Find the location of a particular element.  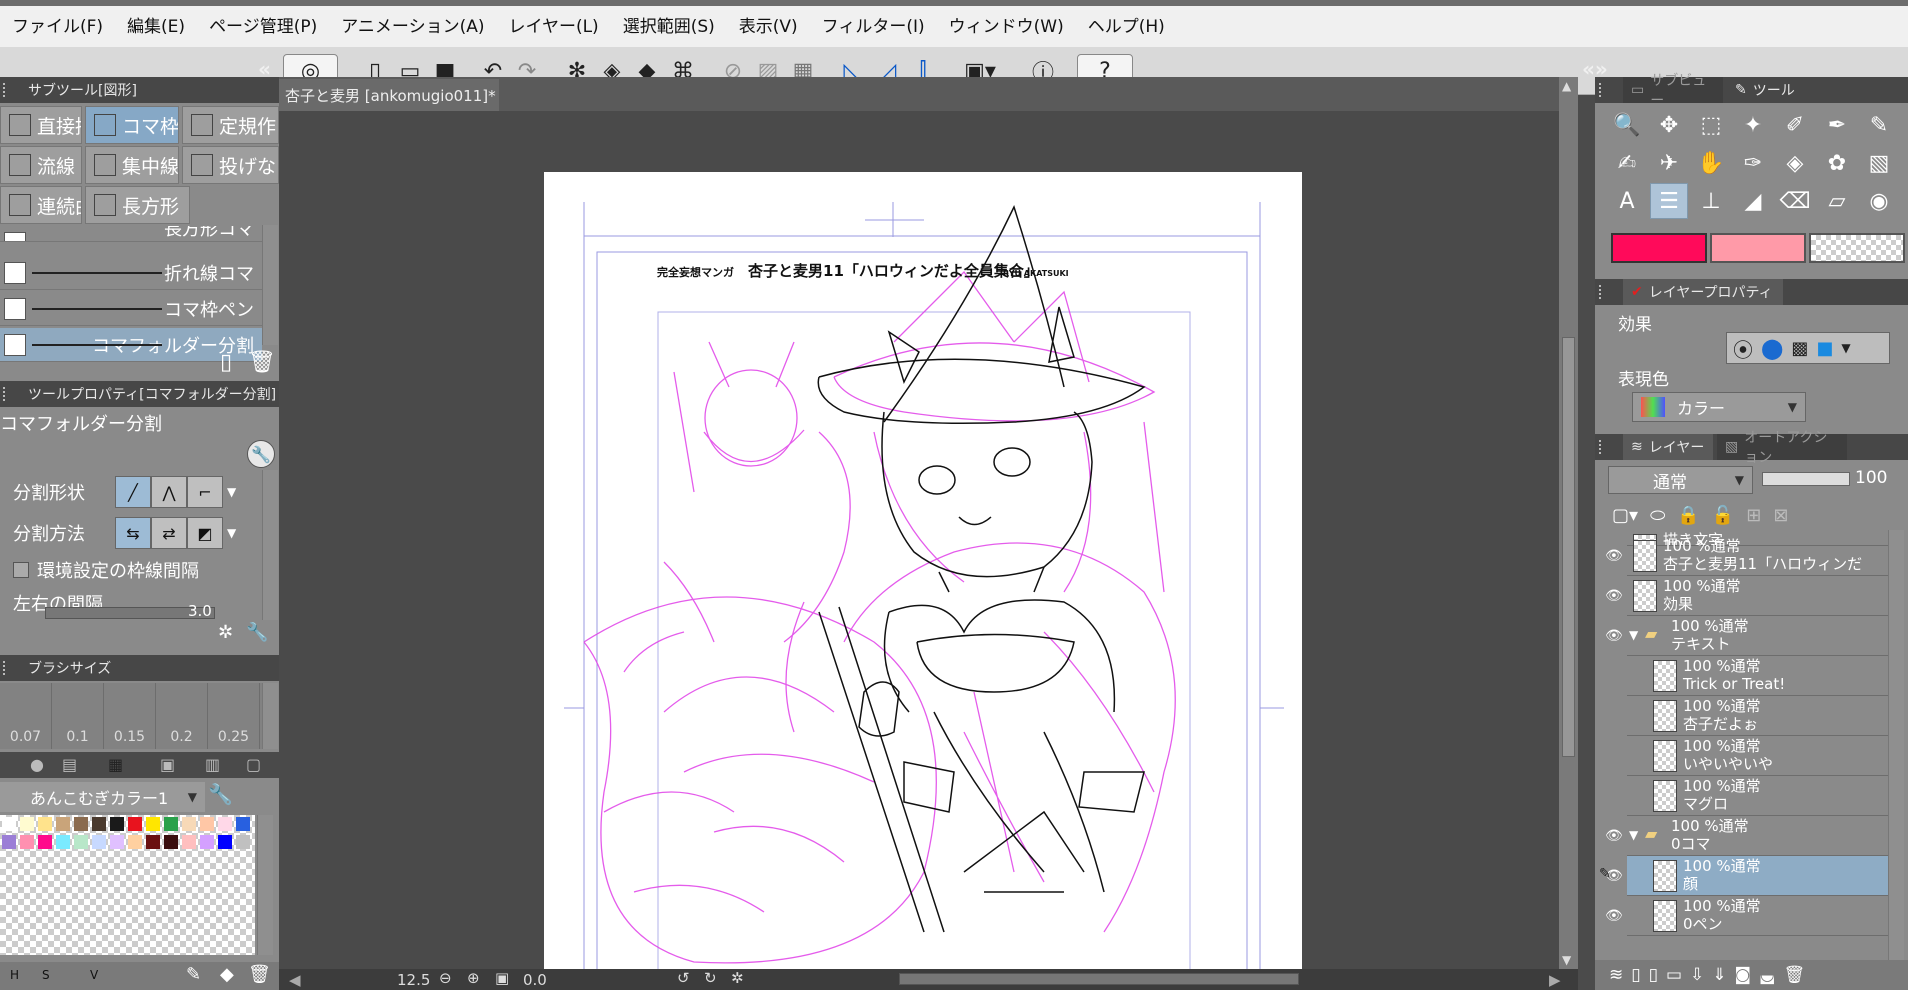

reference-layer-icon: ⊞ is located at coordinates (1753, 515).